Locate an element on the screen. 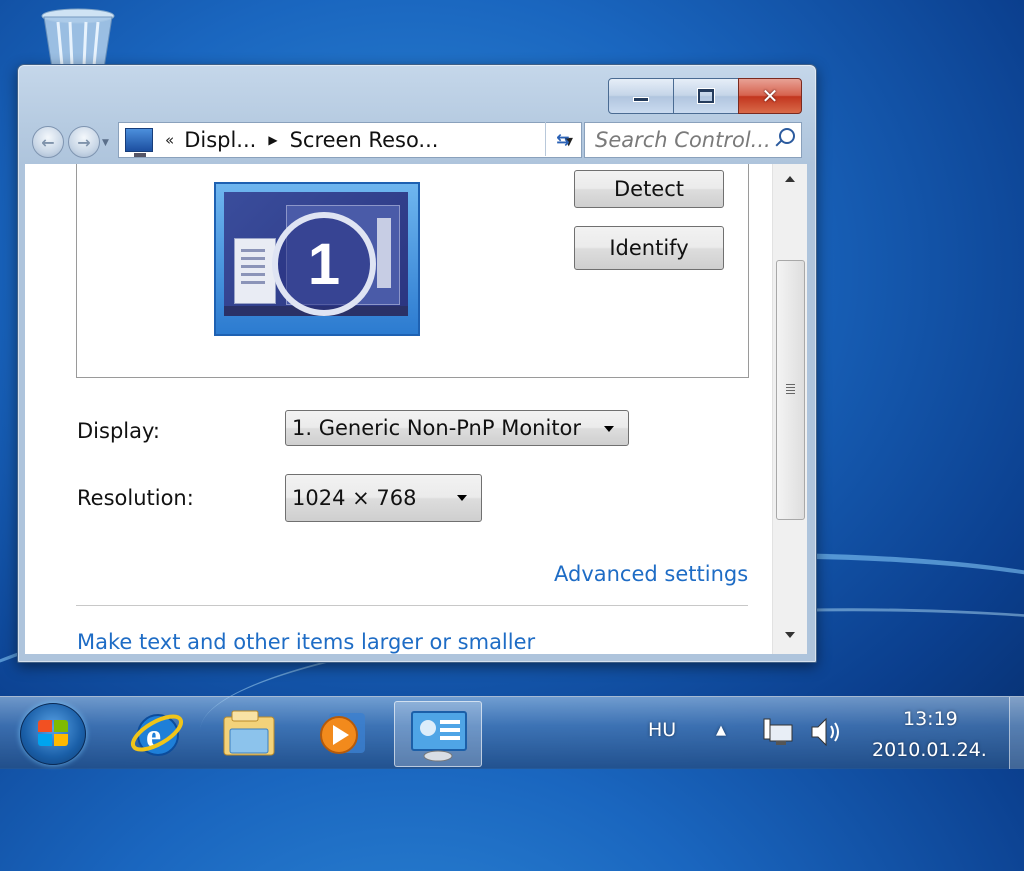 The width and height of the screenshot is (1024, 871). close-button: ✕ is located at coordinates (770, 96).